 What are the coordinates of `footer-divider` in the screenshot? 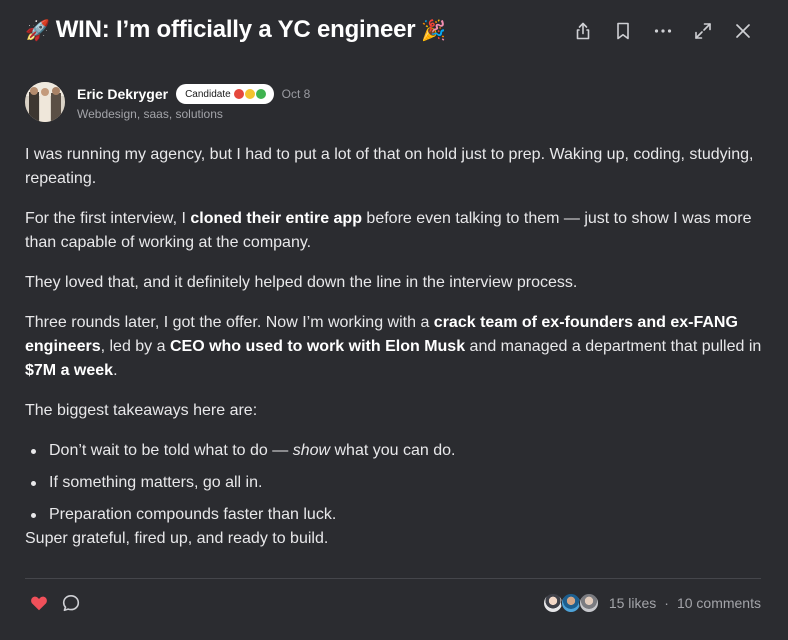 It's located at (393, 578).